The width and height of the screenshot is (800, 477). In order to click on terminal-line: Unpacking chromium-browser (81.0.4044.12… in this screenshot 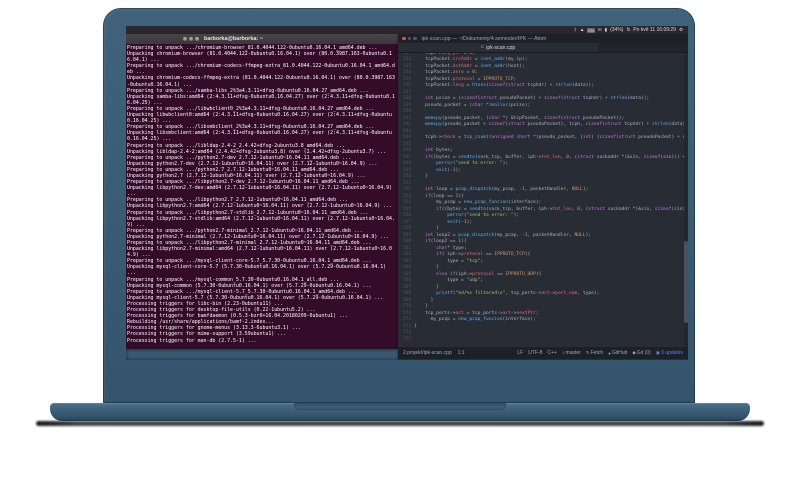, I will do `click(259, 57)`.